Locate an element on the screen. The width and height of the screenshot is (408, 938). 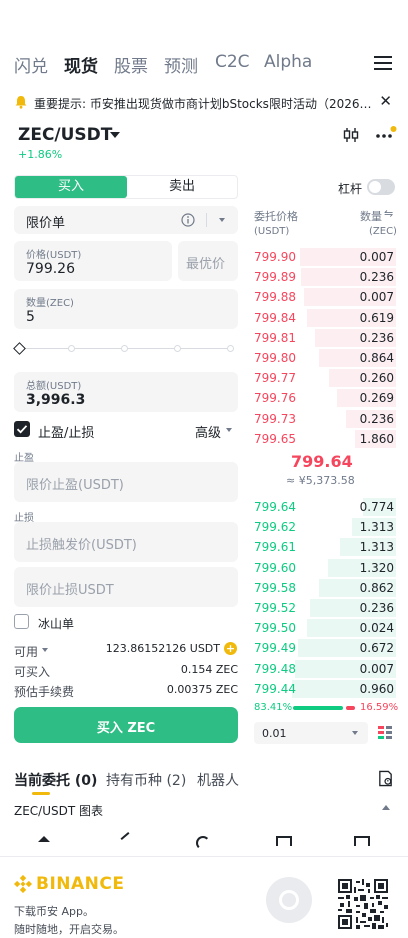
bid-row: 799.48 0.007 is located at coordinates (322, 669).